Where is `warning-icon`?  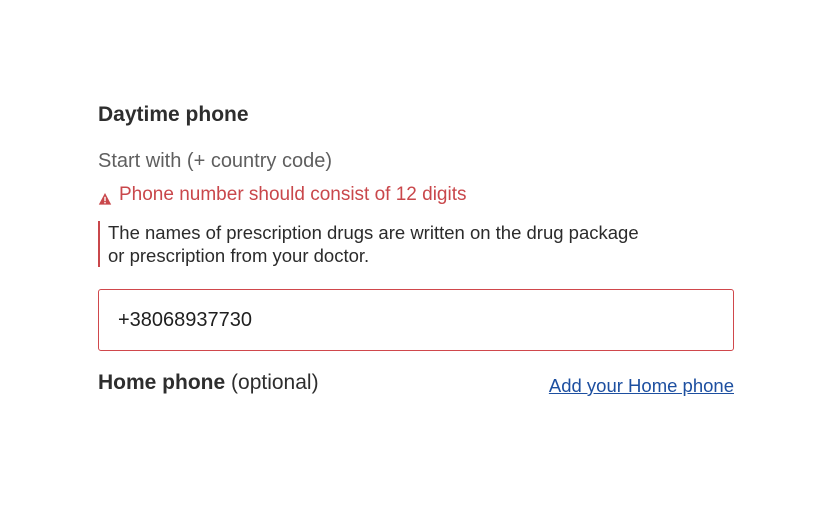 warning-icon is located at coordinates (105, 196).